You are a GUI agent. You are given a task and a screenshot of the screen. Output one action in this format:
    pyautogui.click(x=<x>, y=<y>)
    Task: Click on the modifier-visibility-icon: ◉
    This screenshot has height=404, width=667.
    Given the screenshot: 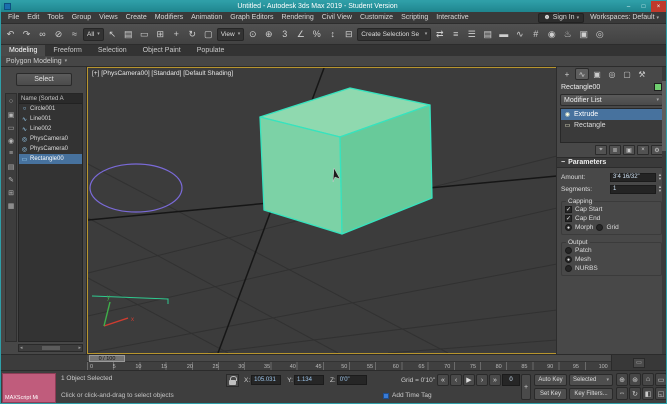 What is the action you would take?
    pyautogui.click(x=567, y=114)
    